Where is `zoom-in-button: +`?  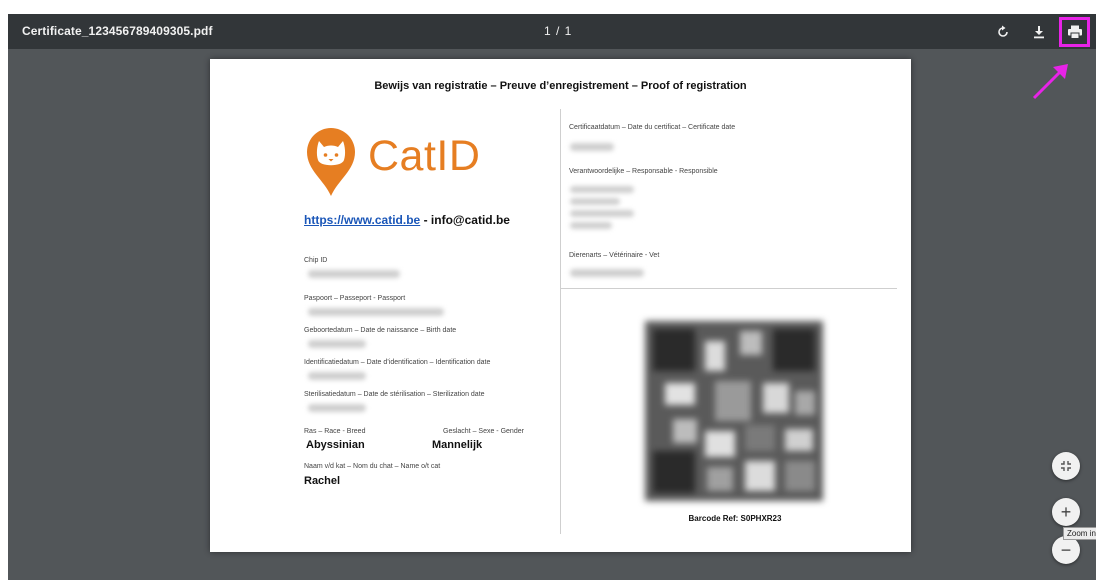 zoom-in-button: + is located at coordinates (1066, 512).